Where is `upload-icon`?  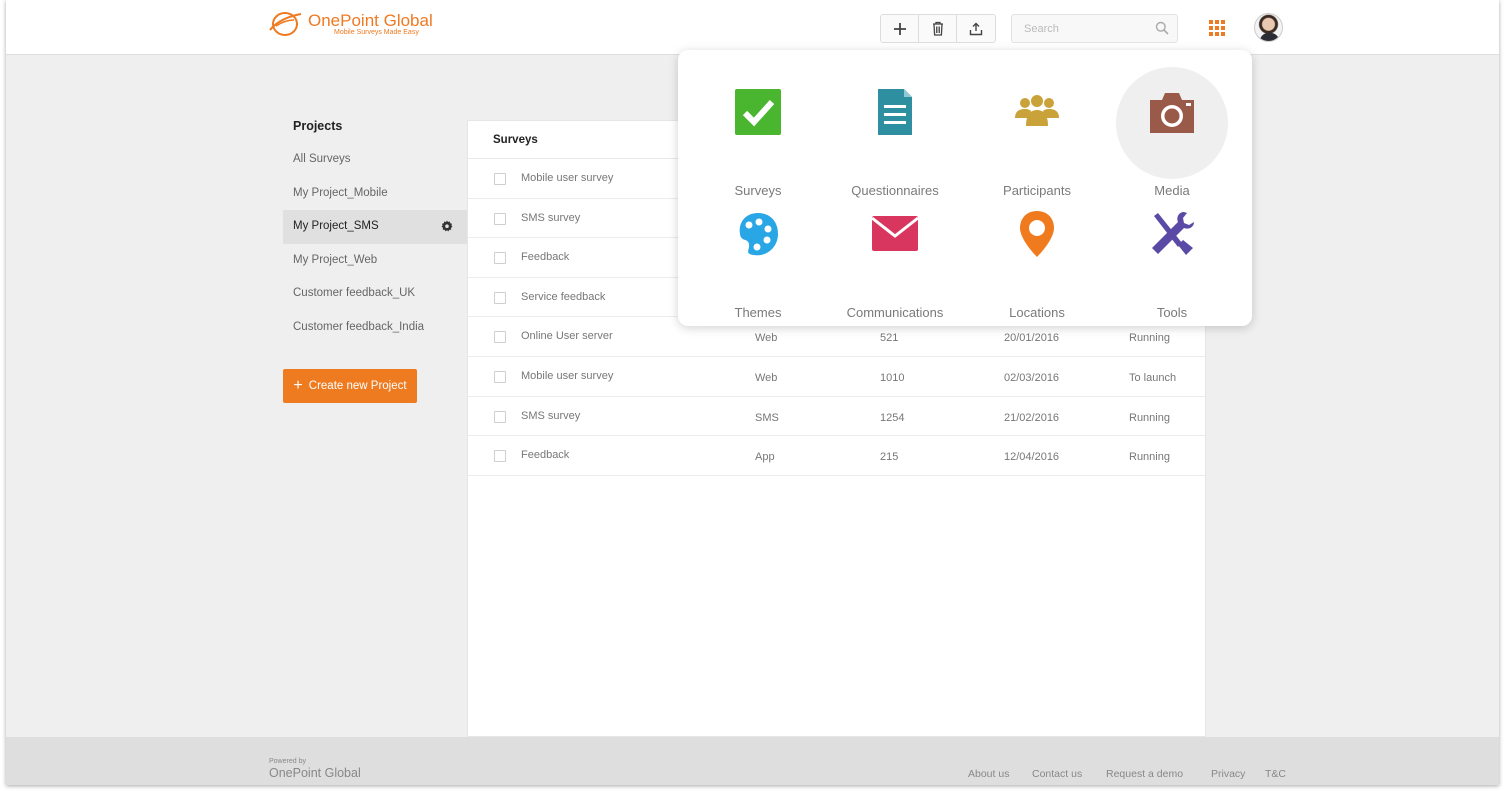
upload-icon is located at coordinates (976, 28).